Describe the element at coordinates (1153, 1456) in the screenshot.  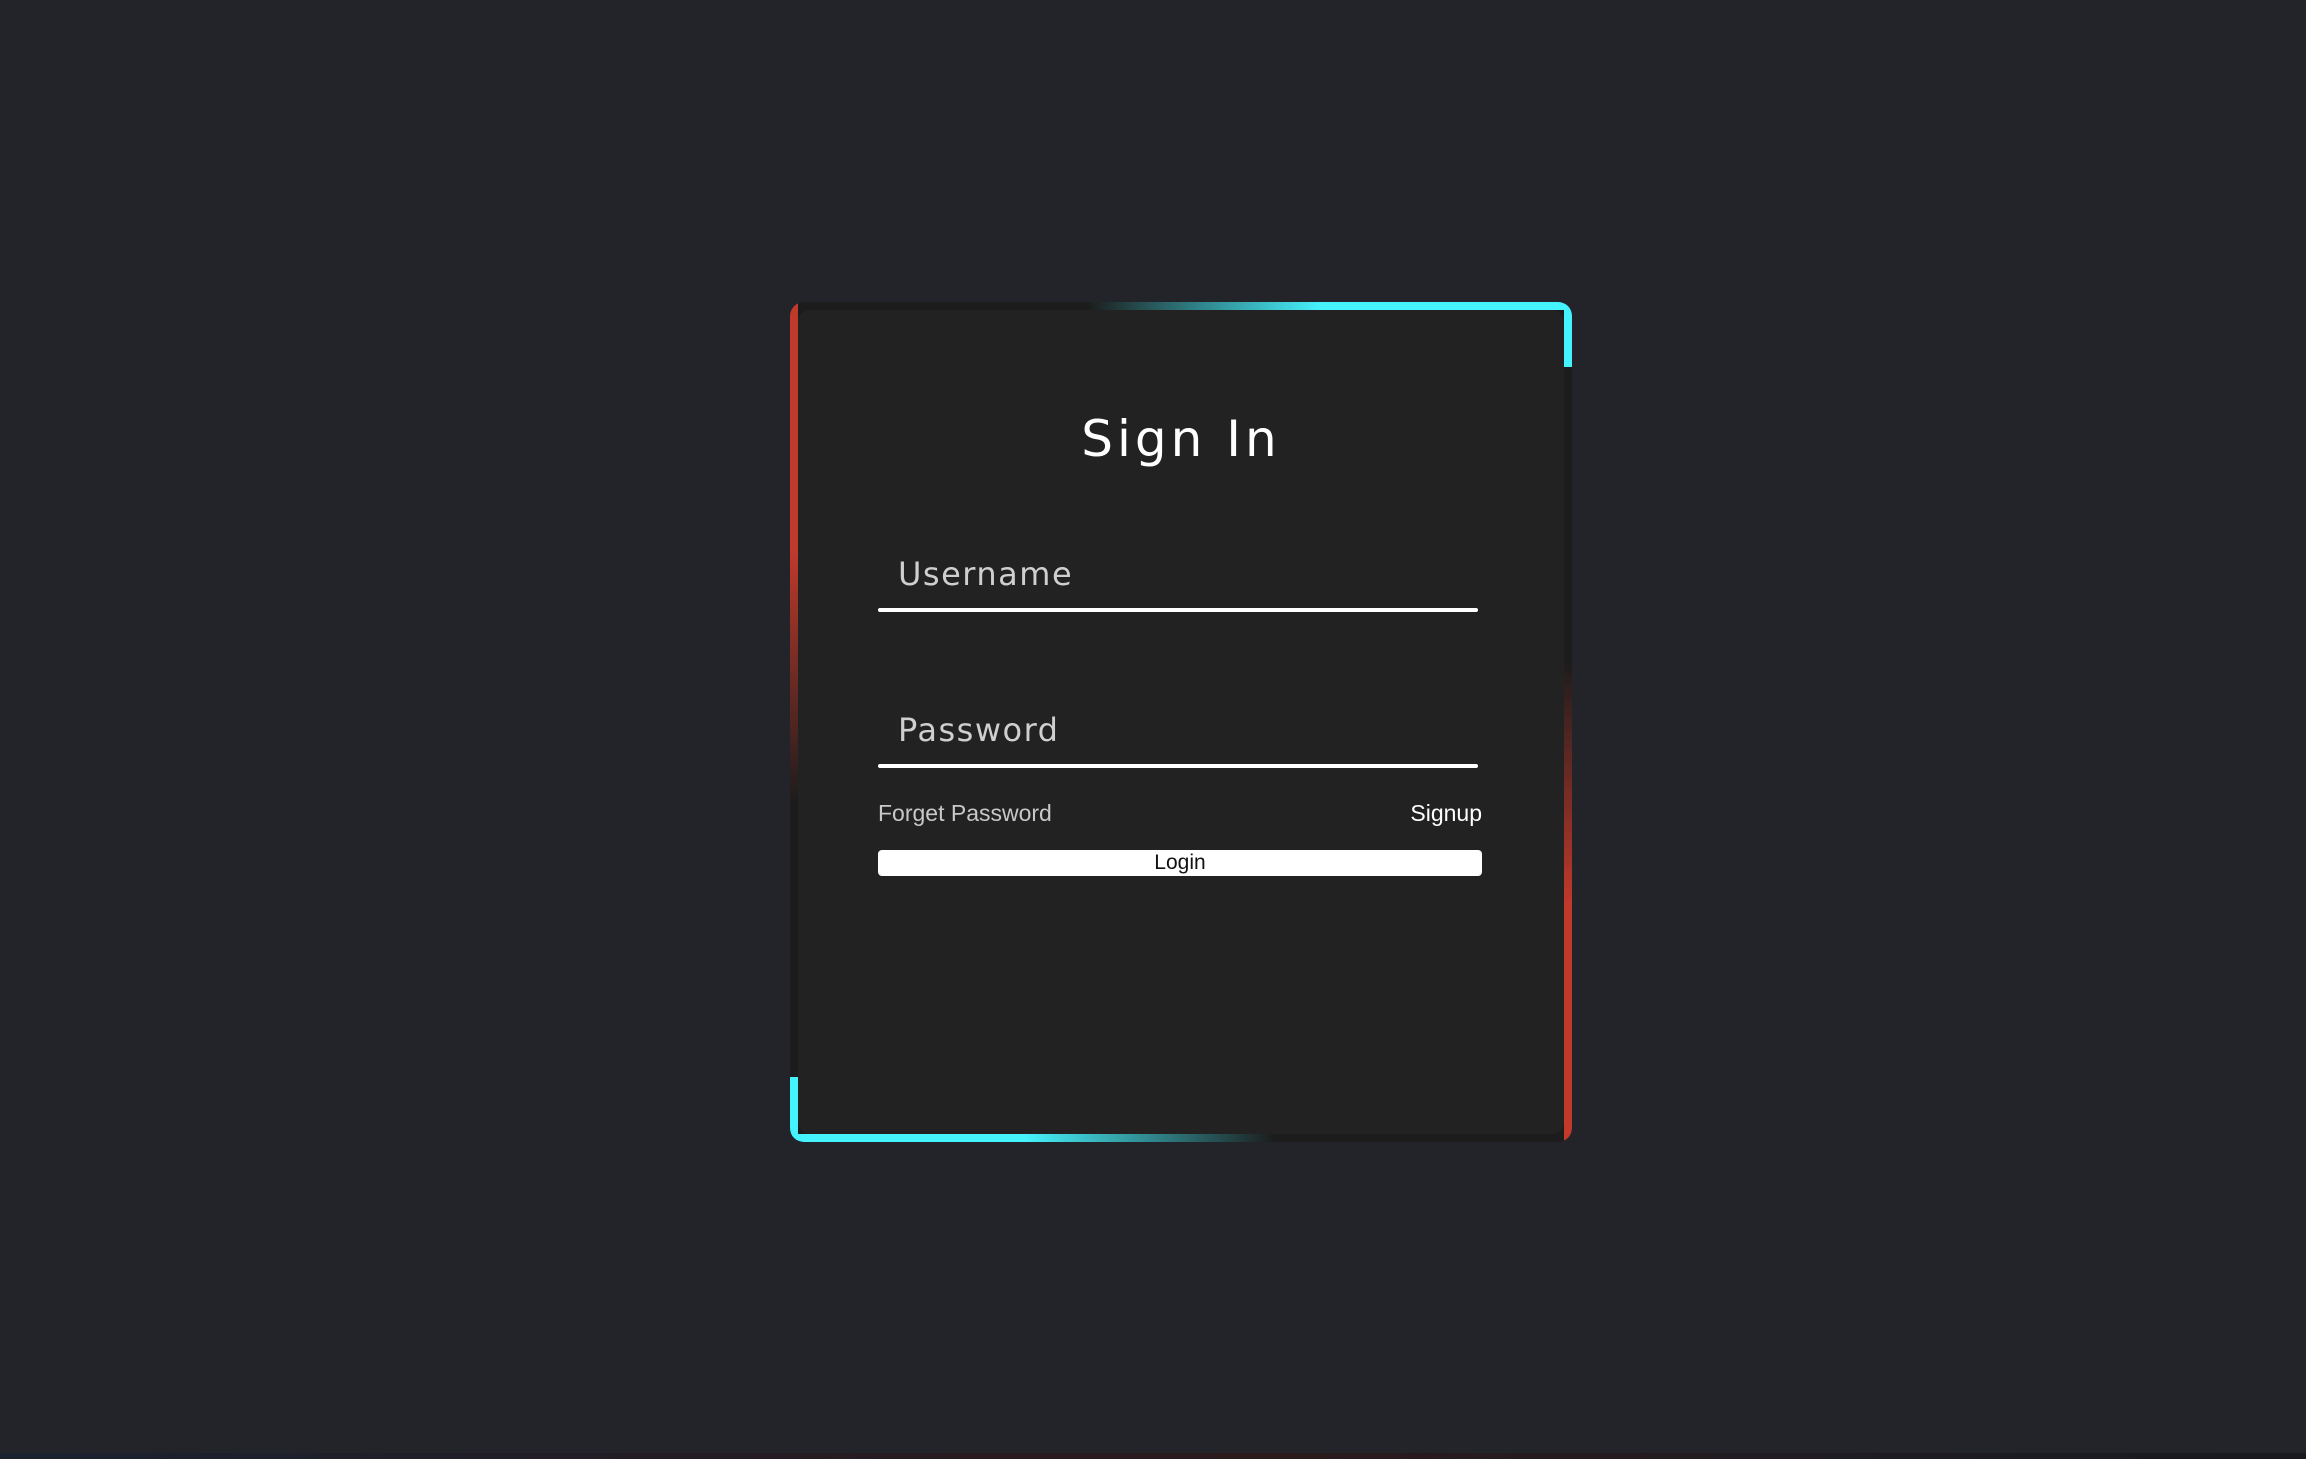
I see `bottom-edge-strip` at that location.